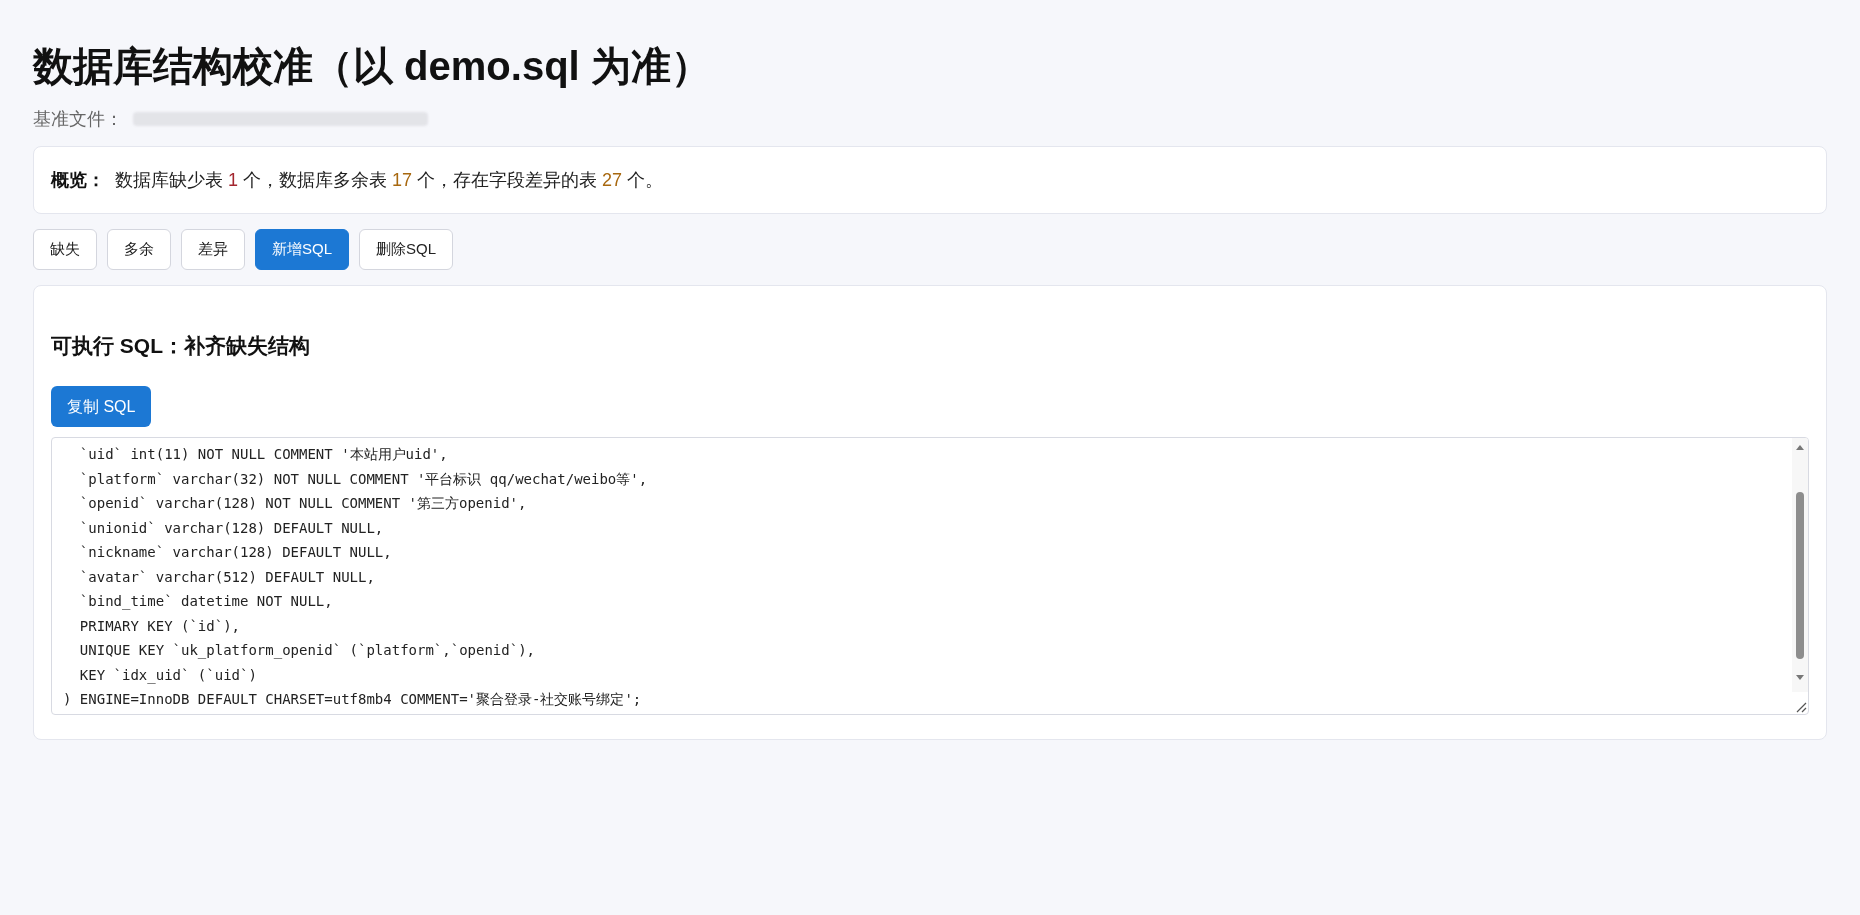 The image size is (1860, 915). What do you see at coordinates (213, 249) in the screenshot?
I see `tab-button: 差异` at bounding box center [213, 249].